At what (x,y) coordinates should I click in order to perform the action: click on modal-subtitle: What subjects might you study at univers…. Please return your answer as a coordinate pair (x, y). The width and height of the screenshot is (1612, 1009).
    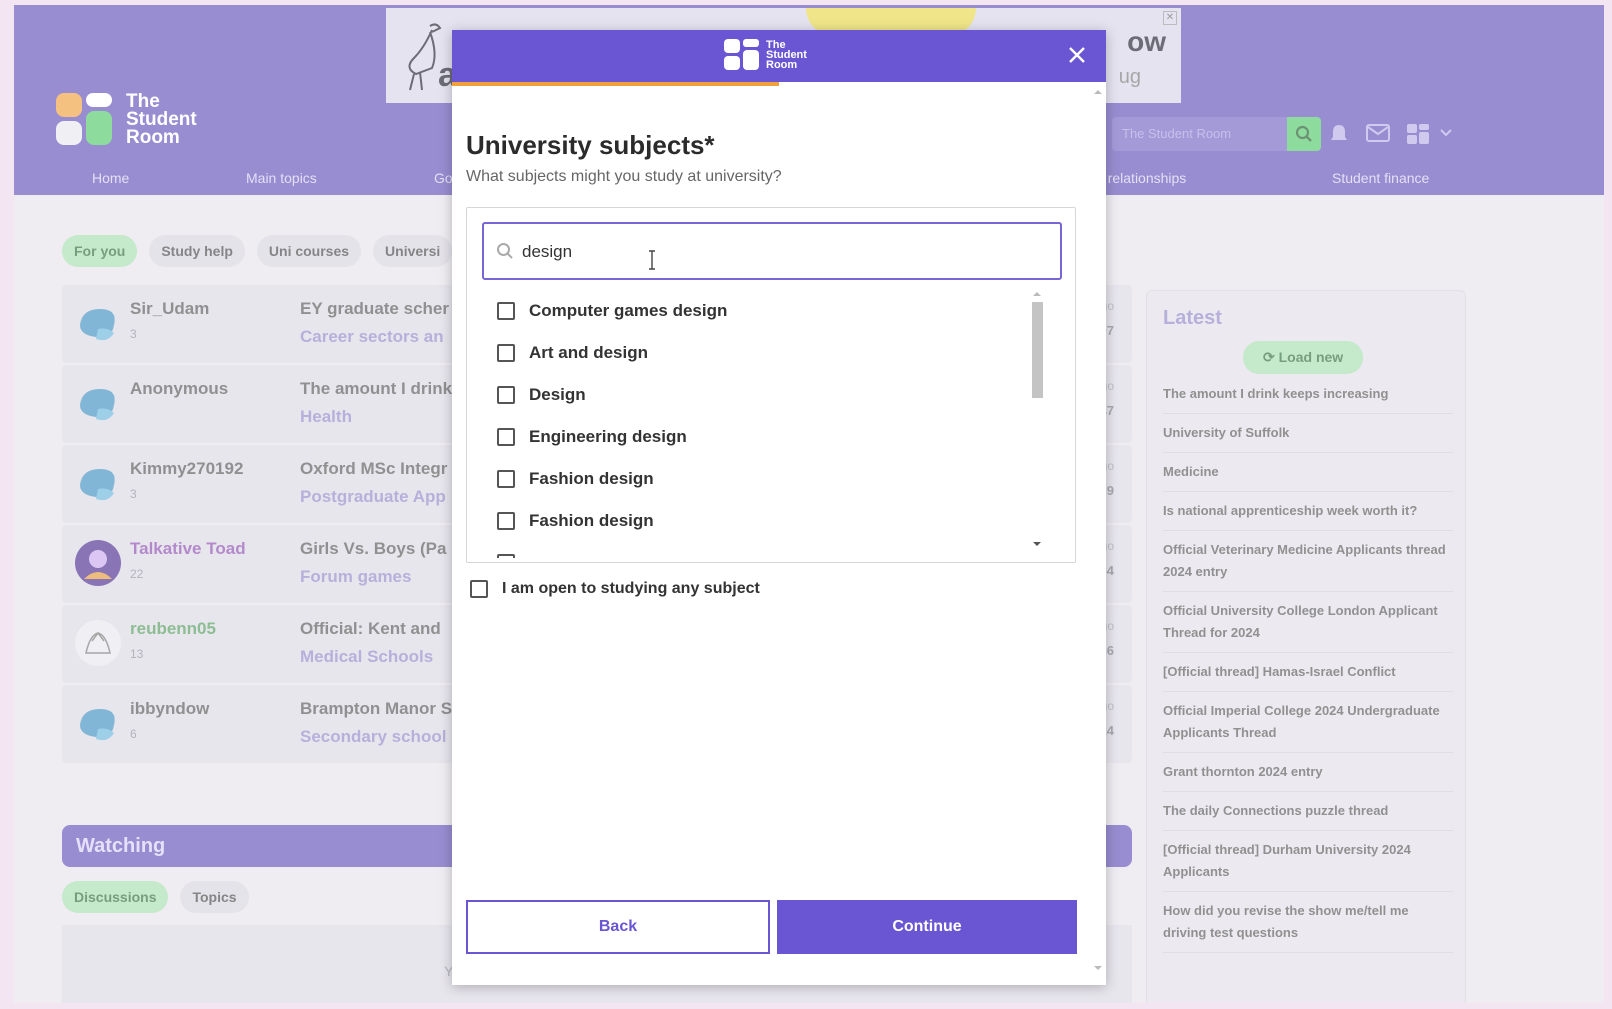
    Looking at the image, I should click on (624, 176).